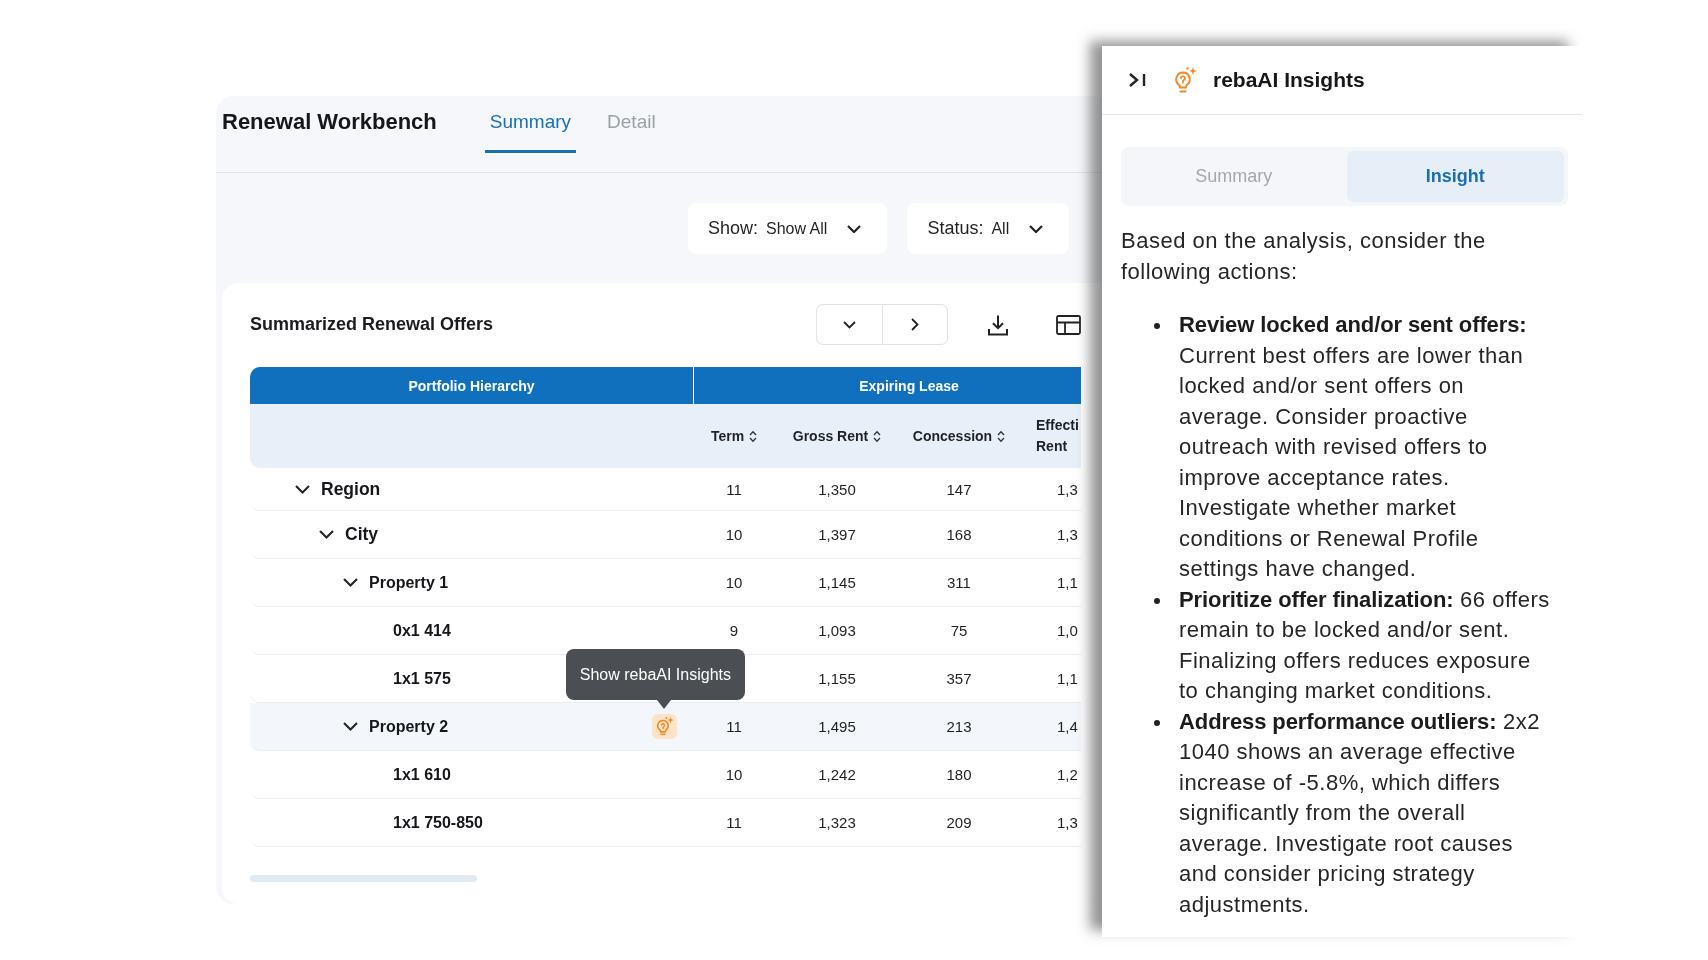 The height and width of the screenshot is (960, 1708). Describe the element at coordinates (837, 774) in the screenshot. I see `gross-rent-value: 1,242` at that location.